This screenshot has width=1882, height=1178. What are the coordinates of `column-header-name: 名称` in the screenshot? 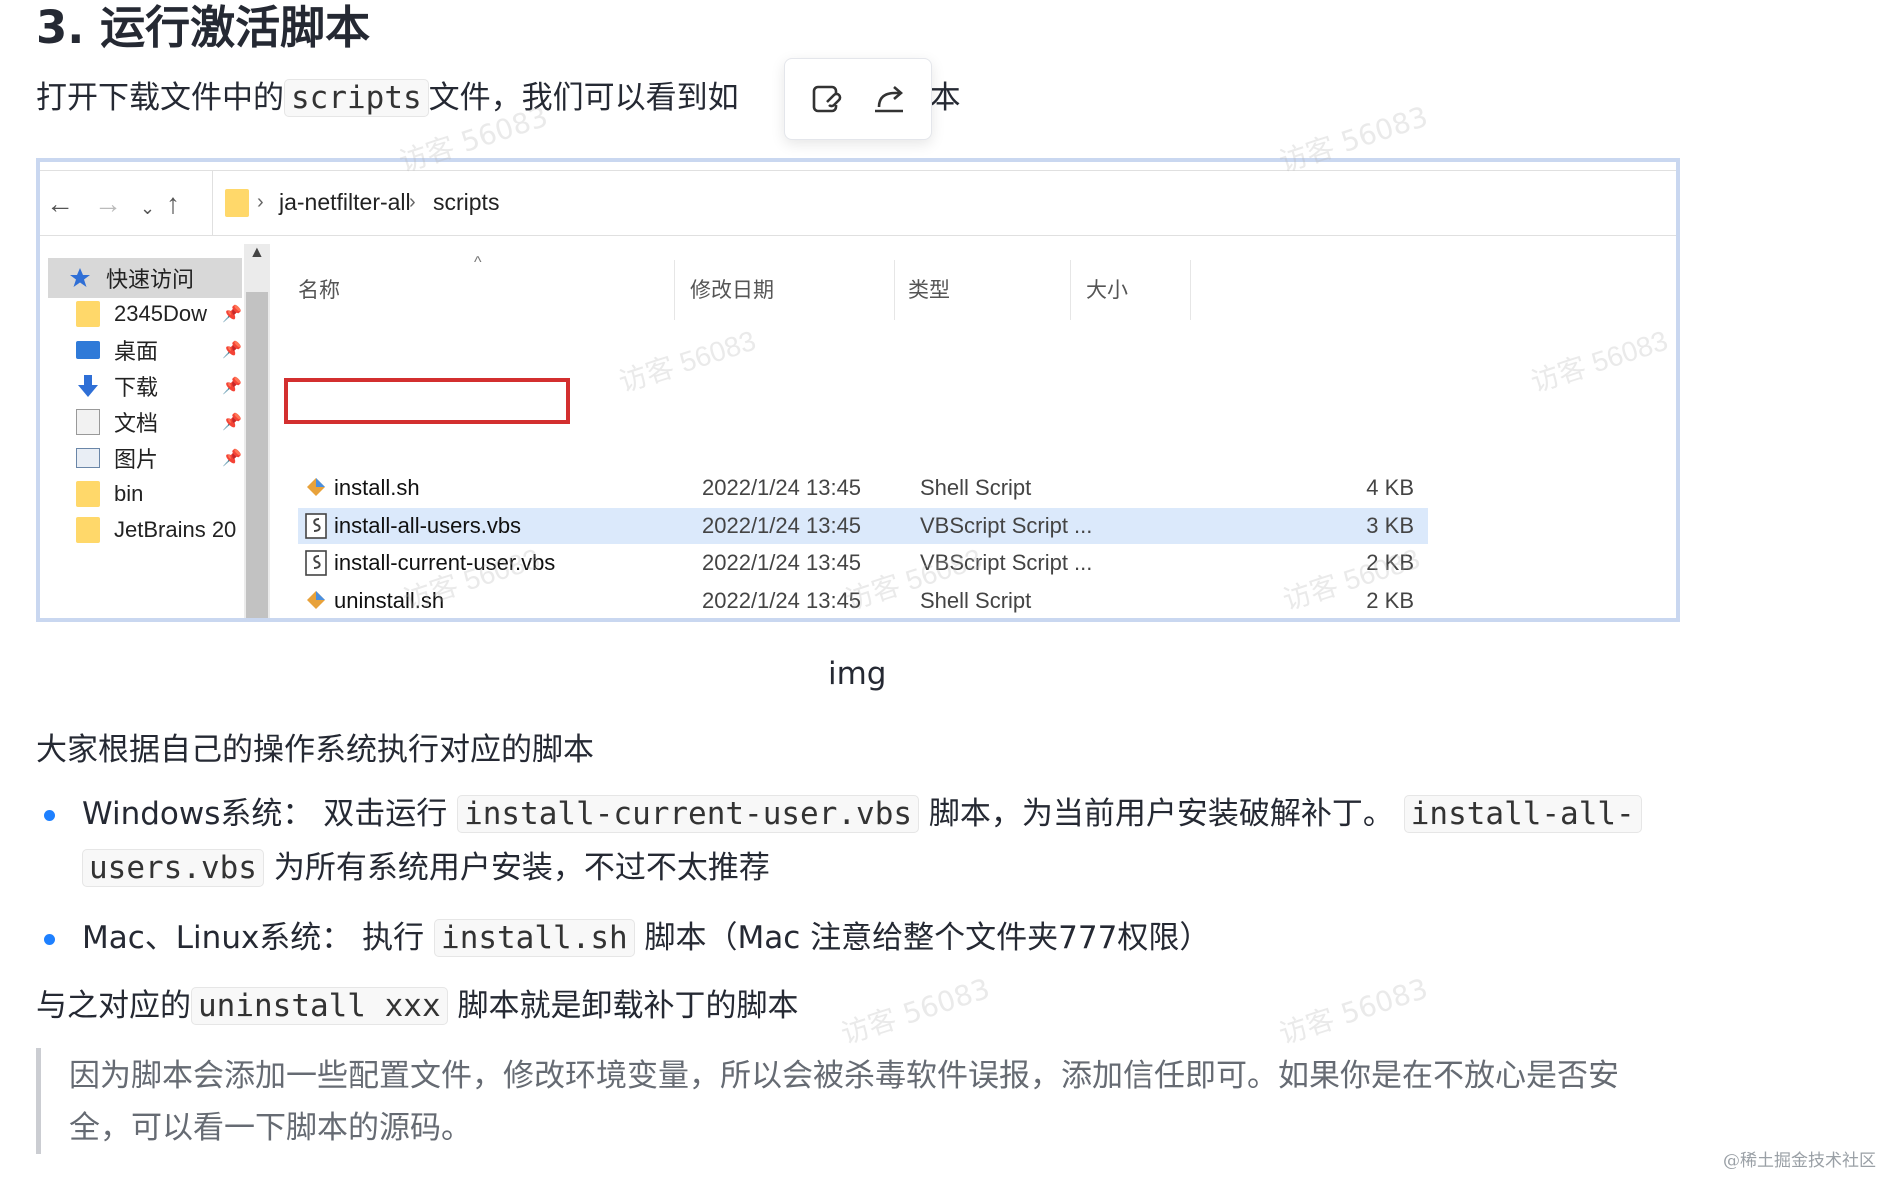 It's located at (319, 289).